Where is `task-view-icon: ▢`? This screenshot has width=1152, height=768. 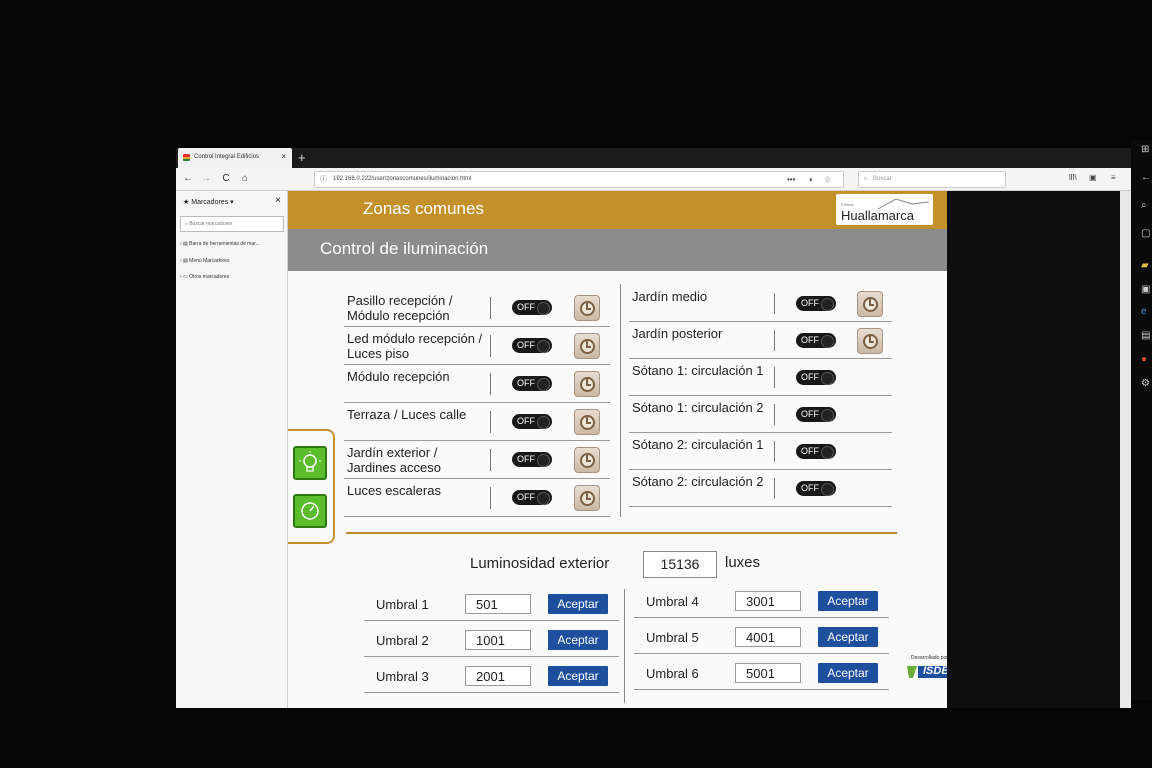
task-view-icon: ▢ is located at coordinates (1145, 233).